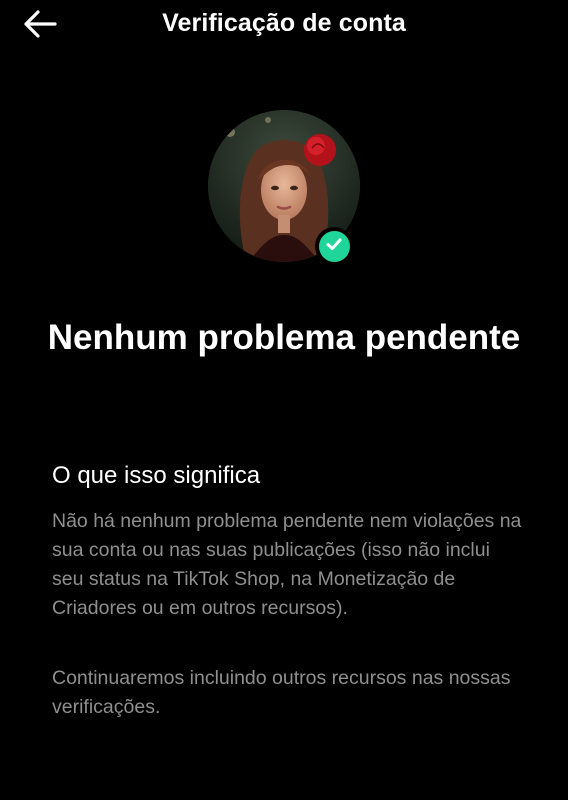  What do you see at coordinates (284, 337) in the screenshot?
I see `status-headline: Nenhum problema pendente` at bounding box center [284, 337].